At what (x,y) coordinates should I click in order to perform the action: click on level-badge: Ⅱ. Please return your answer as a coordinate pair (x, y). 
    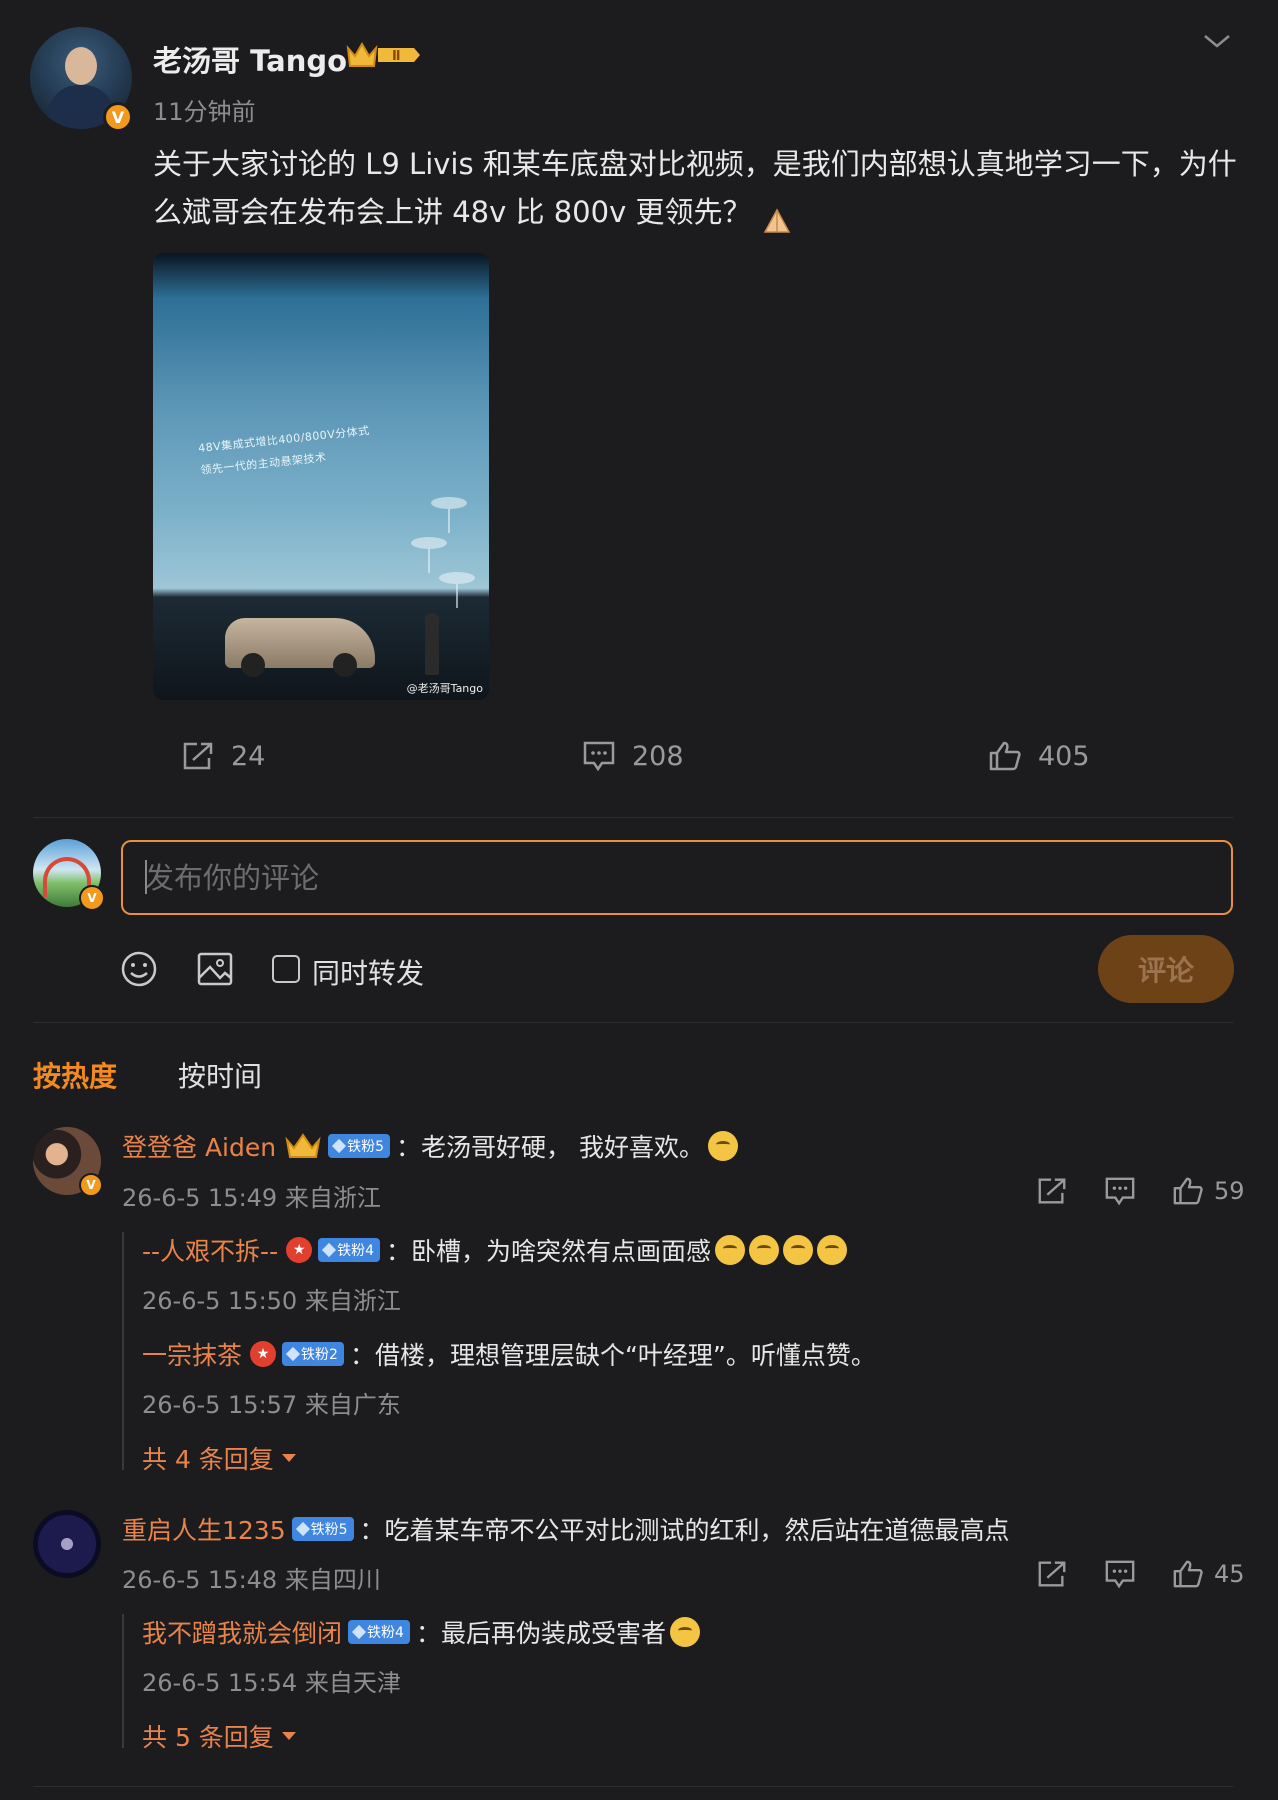
    Looking at the image, I should click on (396, 56).